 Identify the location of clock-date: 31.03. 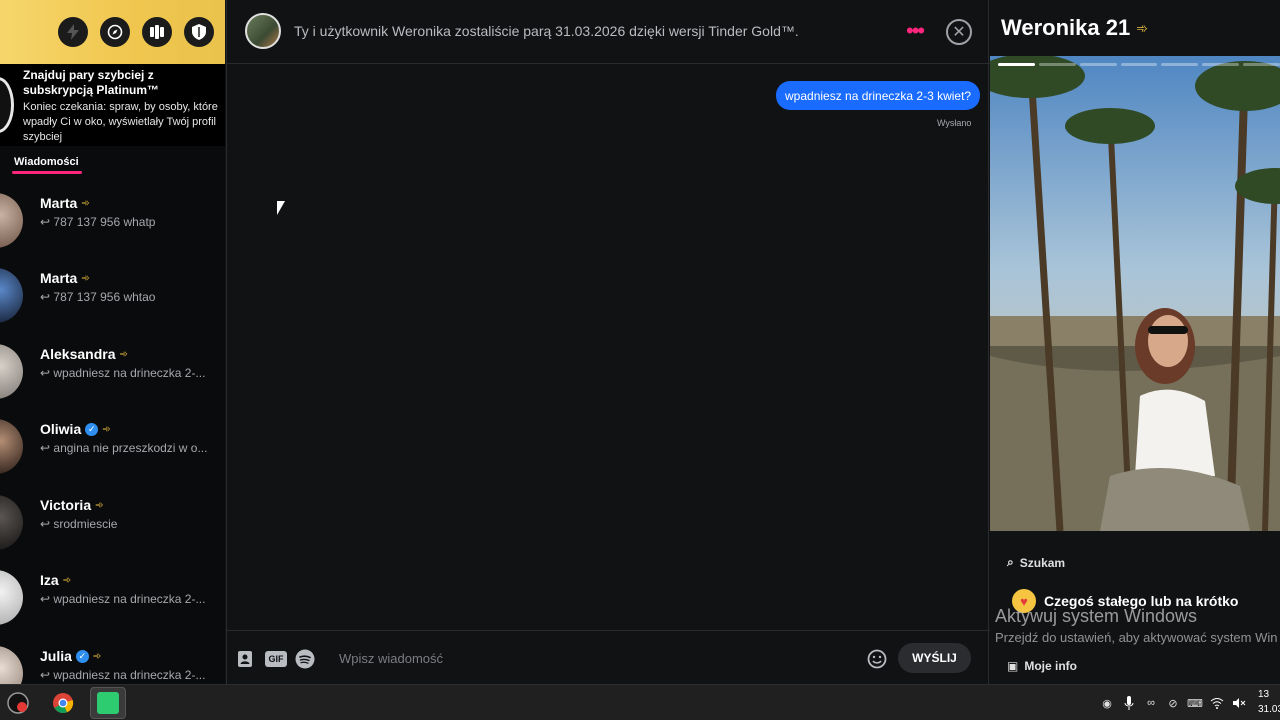
(1269, 709).